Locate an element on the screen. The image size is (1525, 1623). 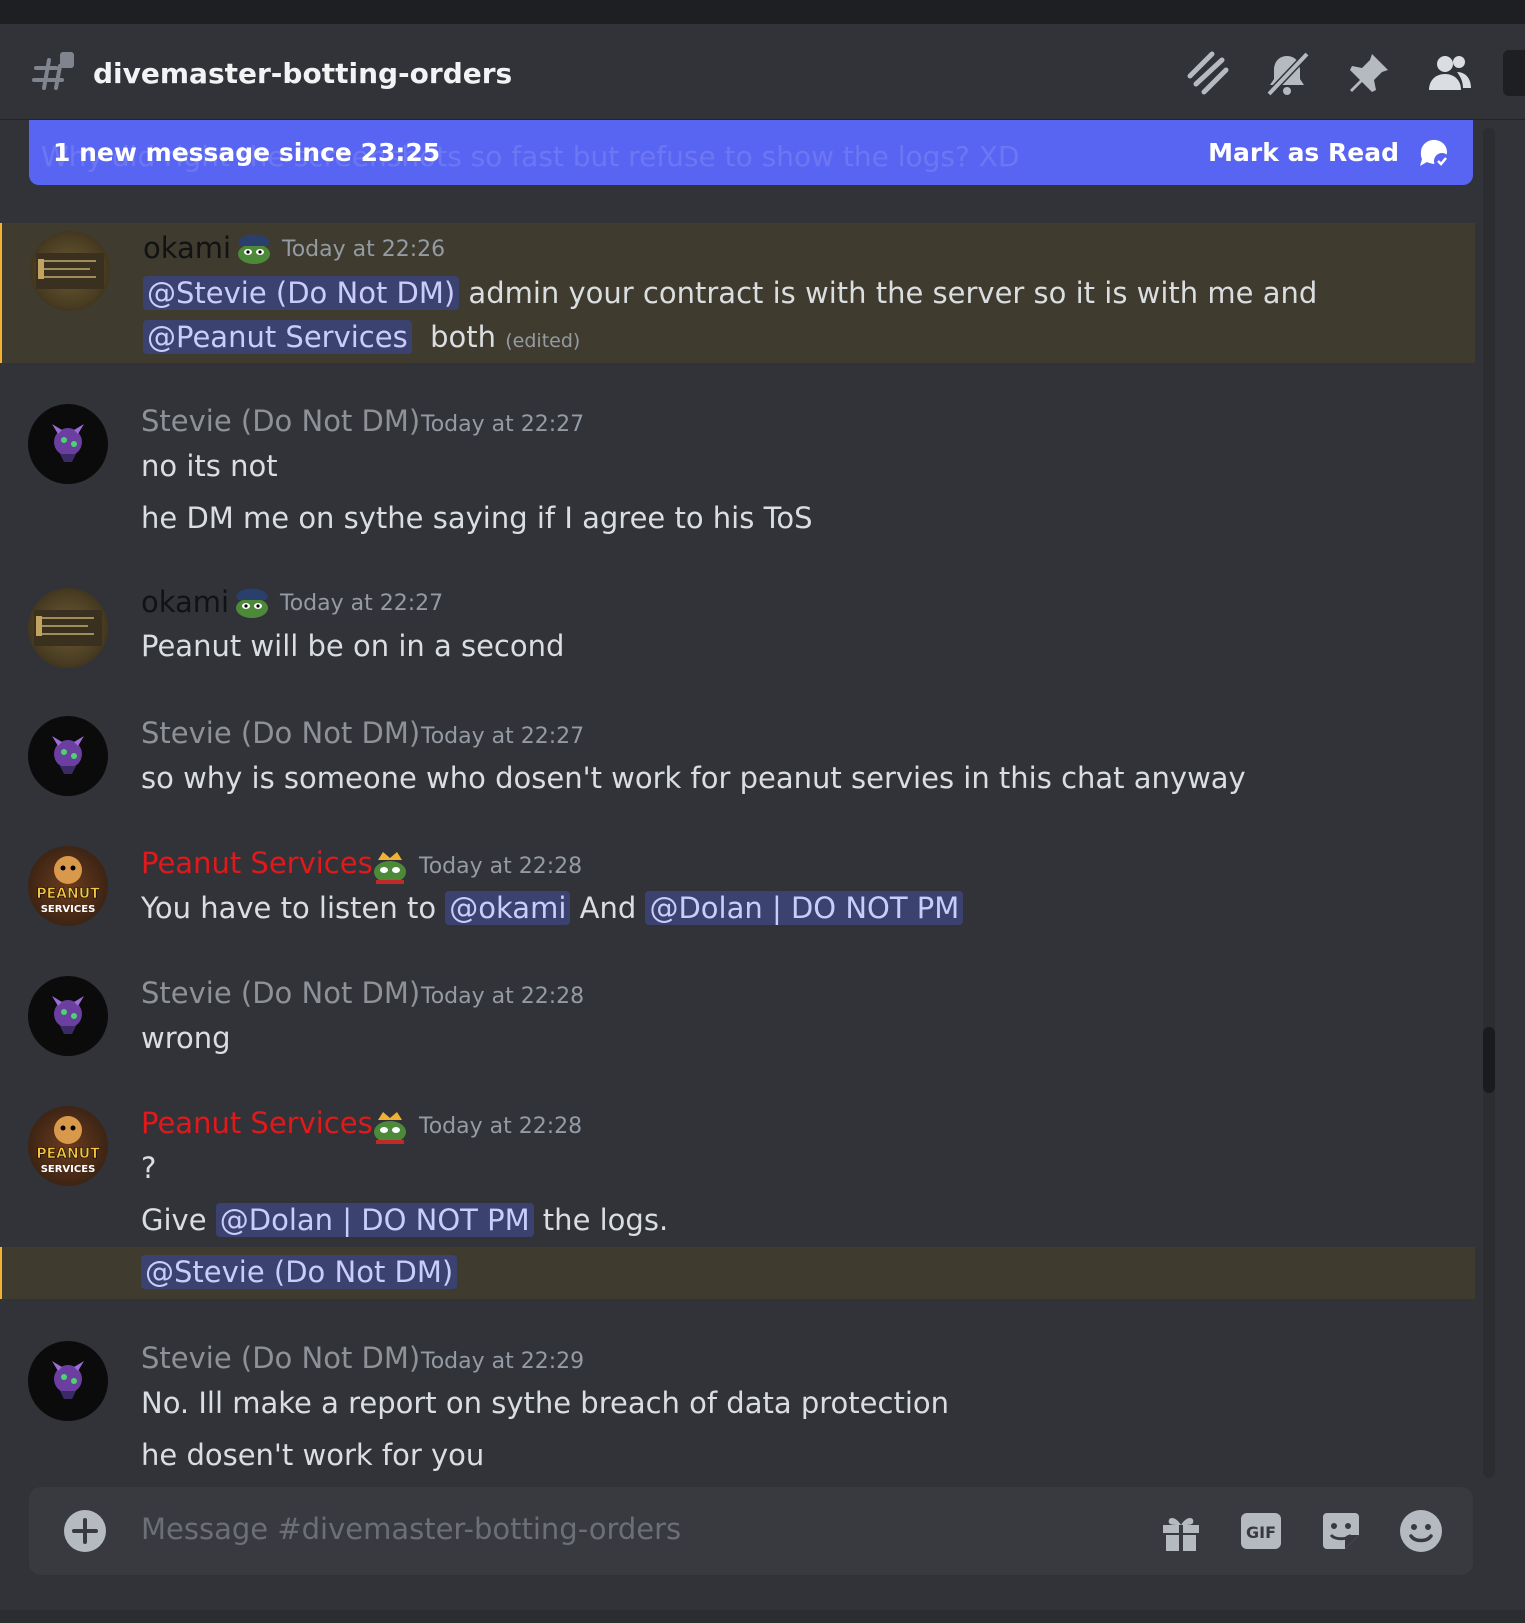
channel-name: divemaster-botting-orders is located at coordinates (303, 73).